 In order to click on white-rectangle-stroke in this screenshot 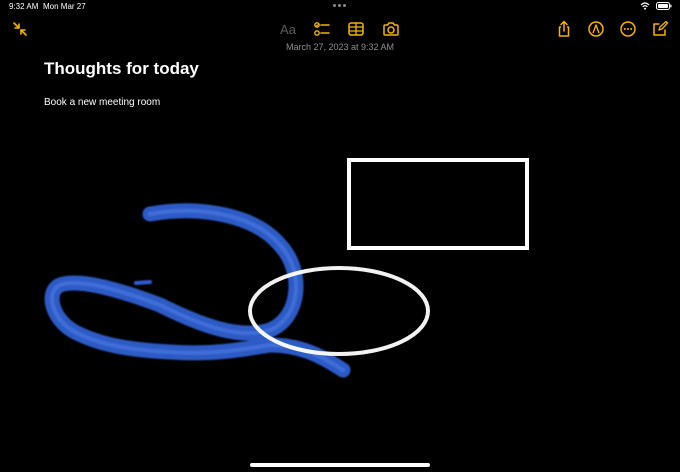, I will do `click(438, 204)`.